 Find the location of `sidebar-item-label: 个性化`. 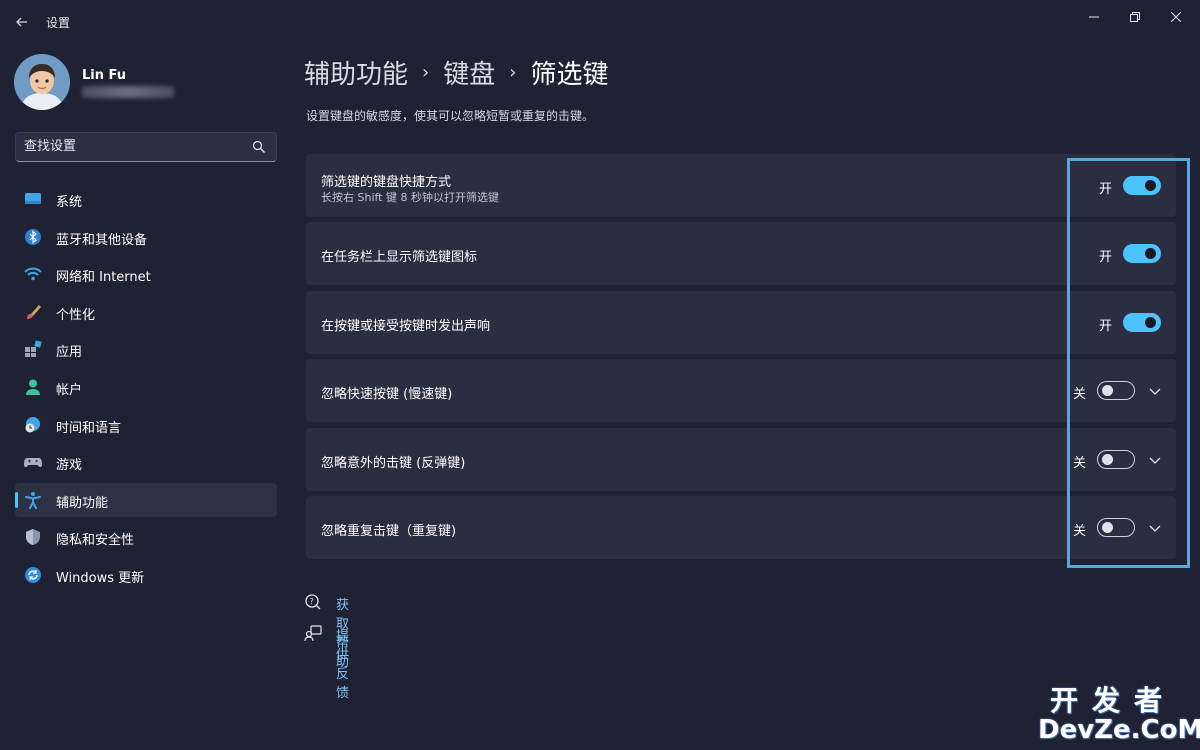

sidebar-item-label: 个性化 is located at coordinates (76, 315).